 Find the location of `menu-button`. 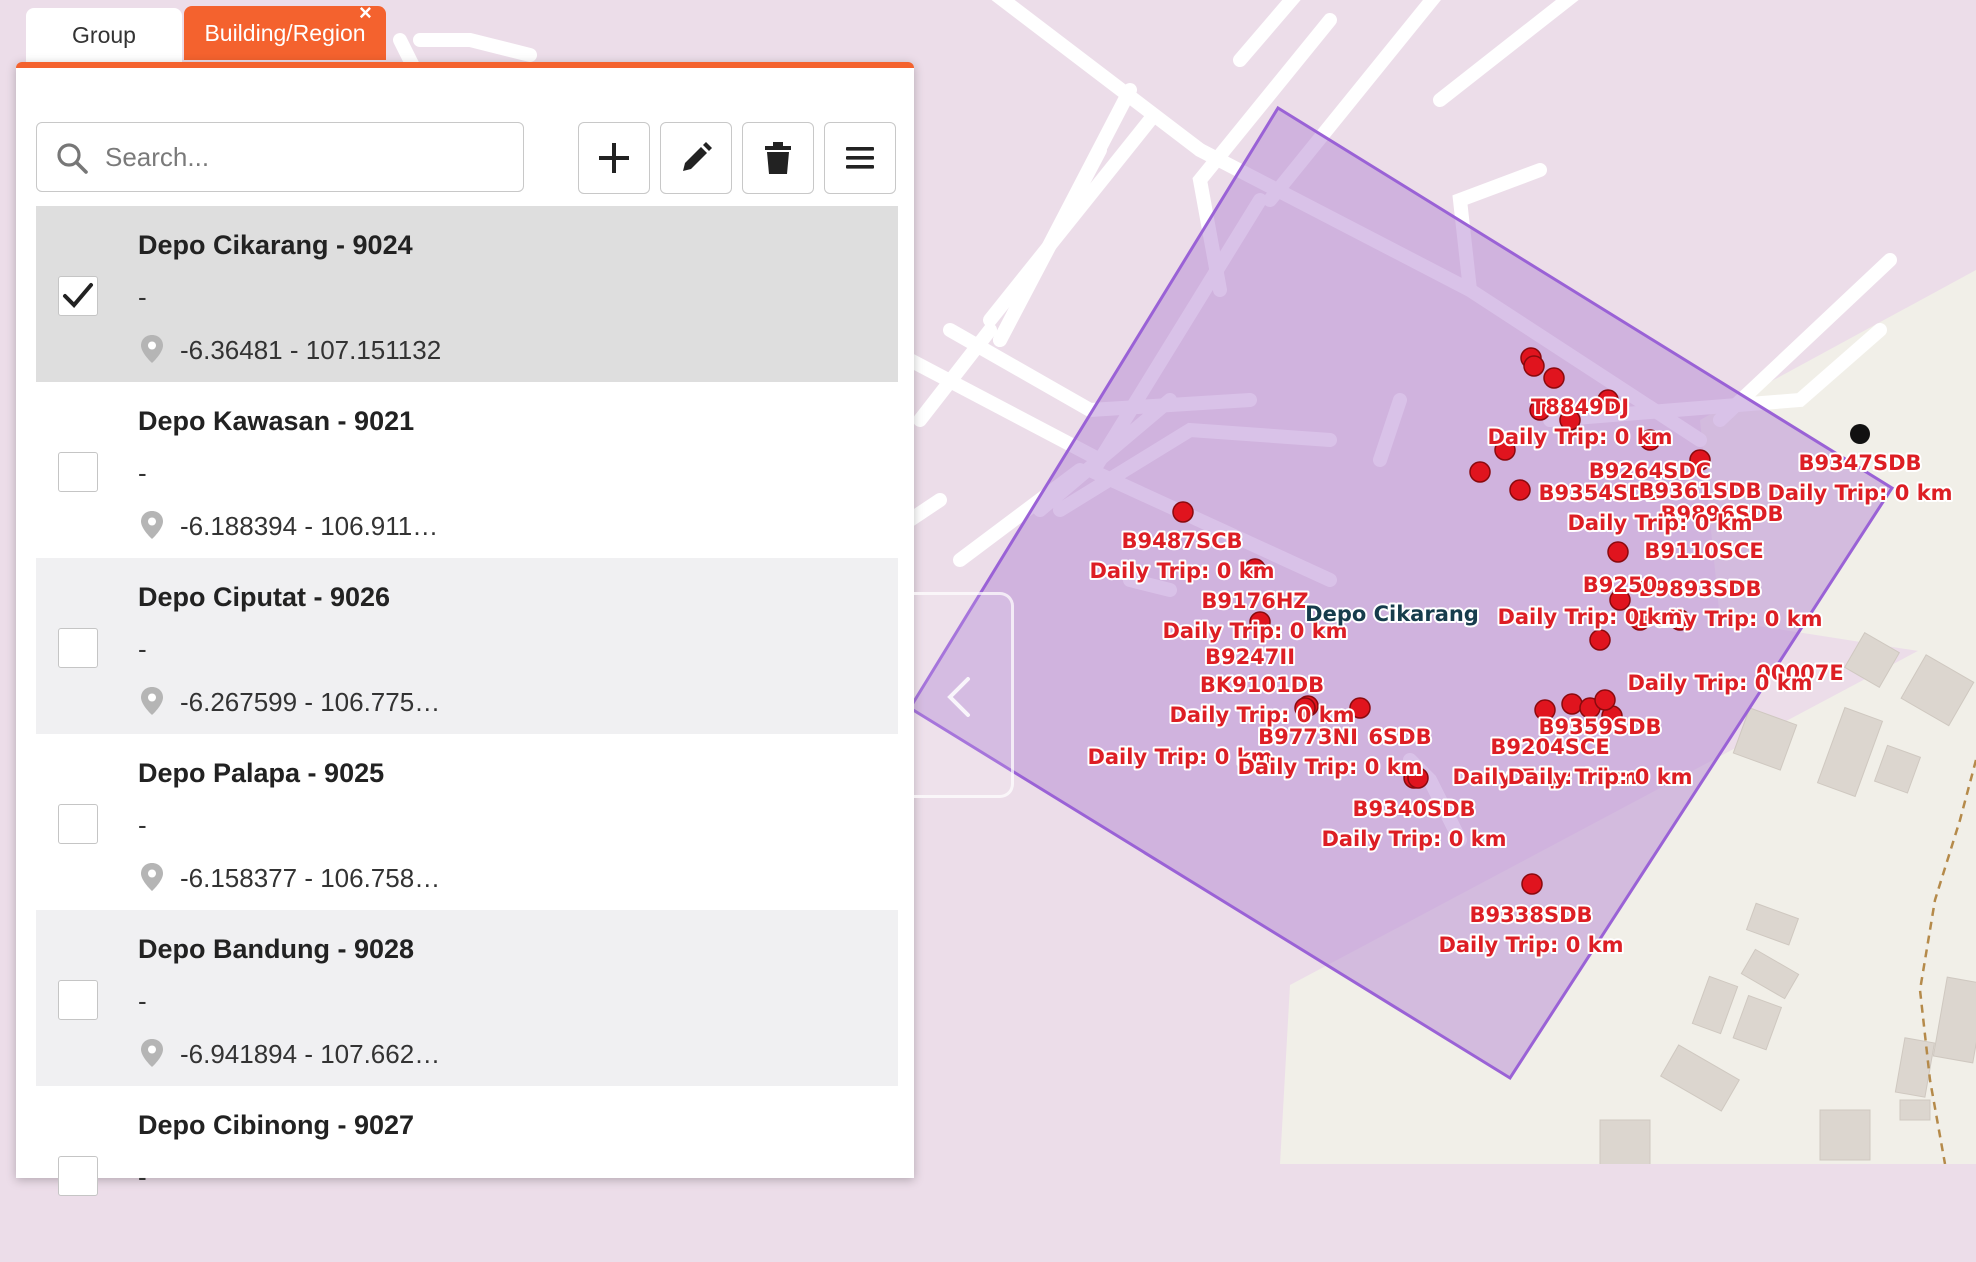

menu-button is located at coordinates (860, 158).